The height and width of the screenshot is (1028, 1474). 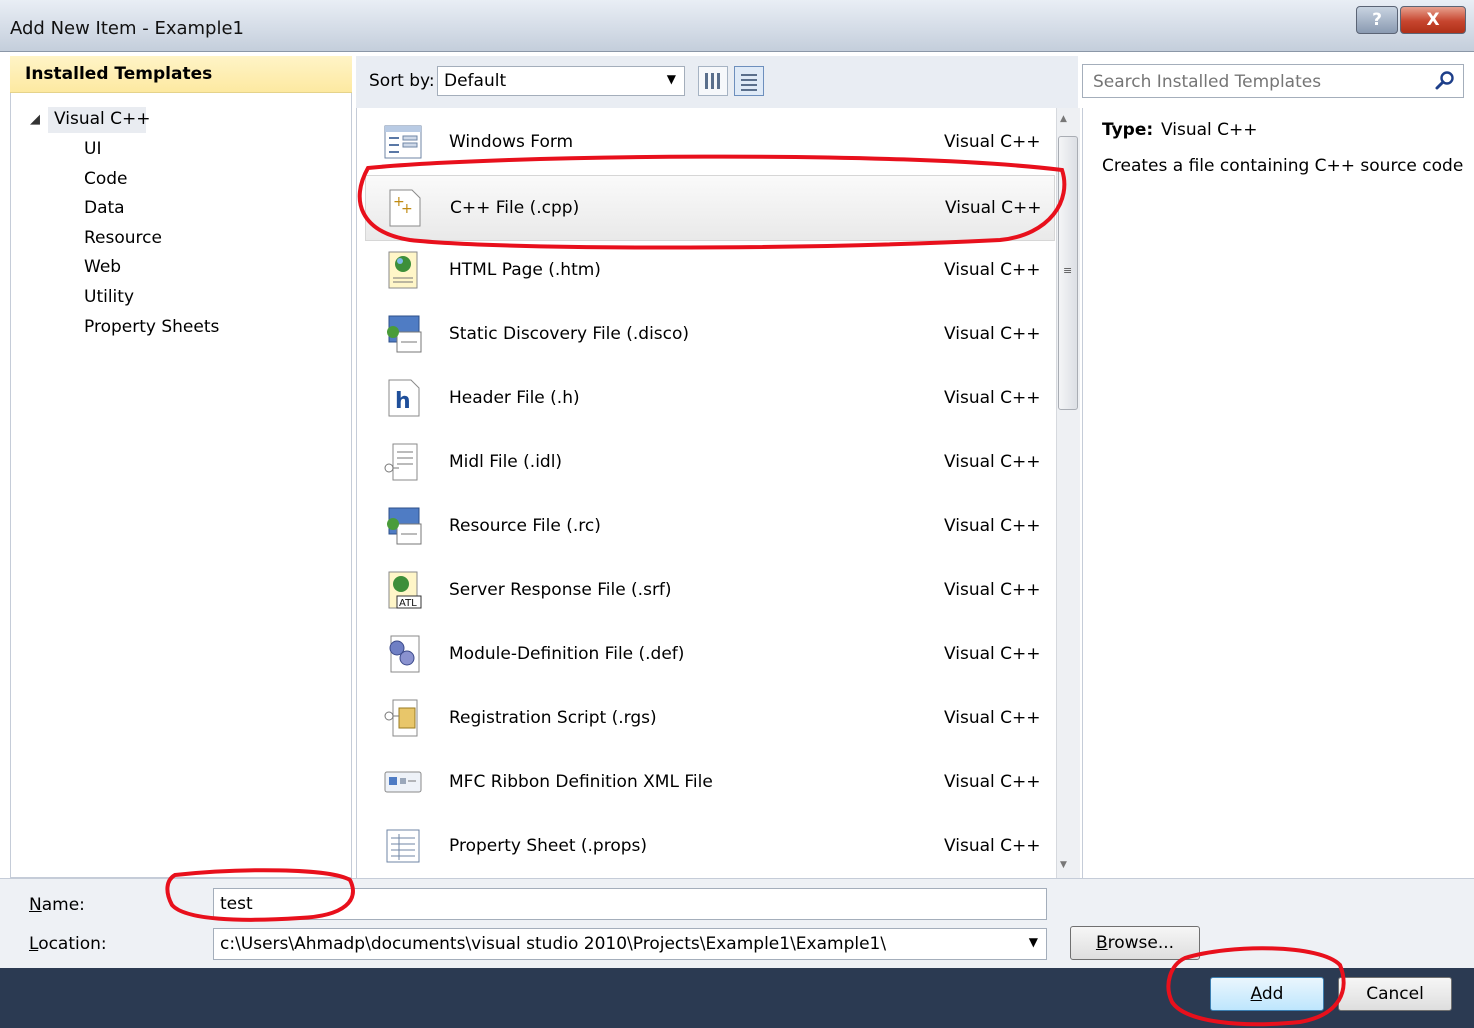 I want to click on template-name: C++ File (.cpp), so click(x=515, y=208).